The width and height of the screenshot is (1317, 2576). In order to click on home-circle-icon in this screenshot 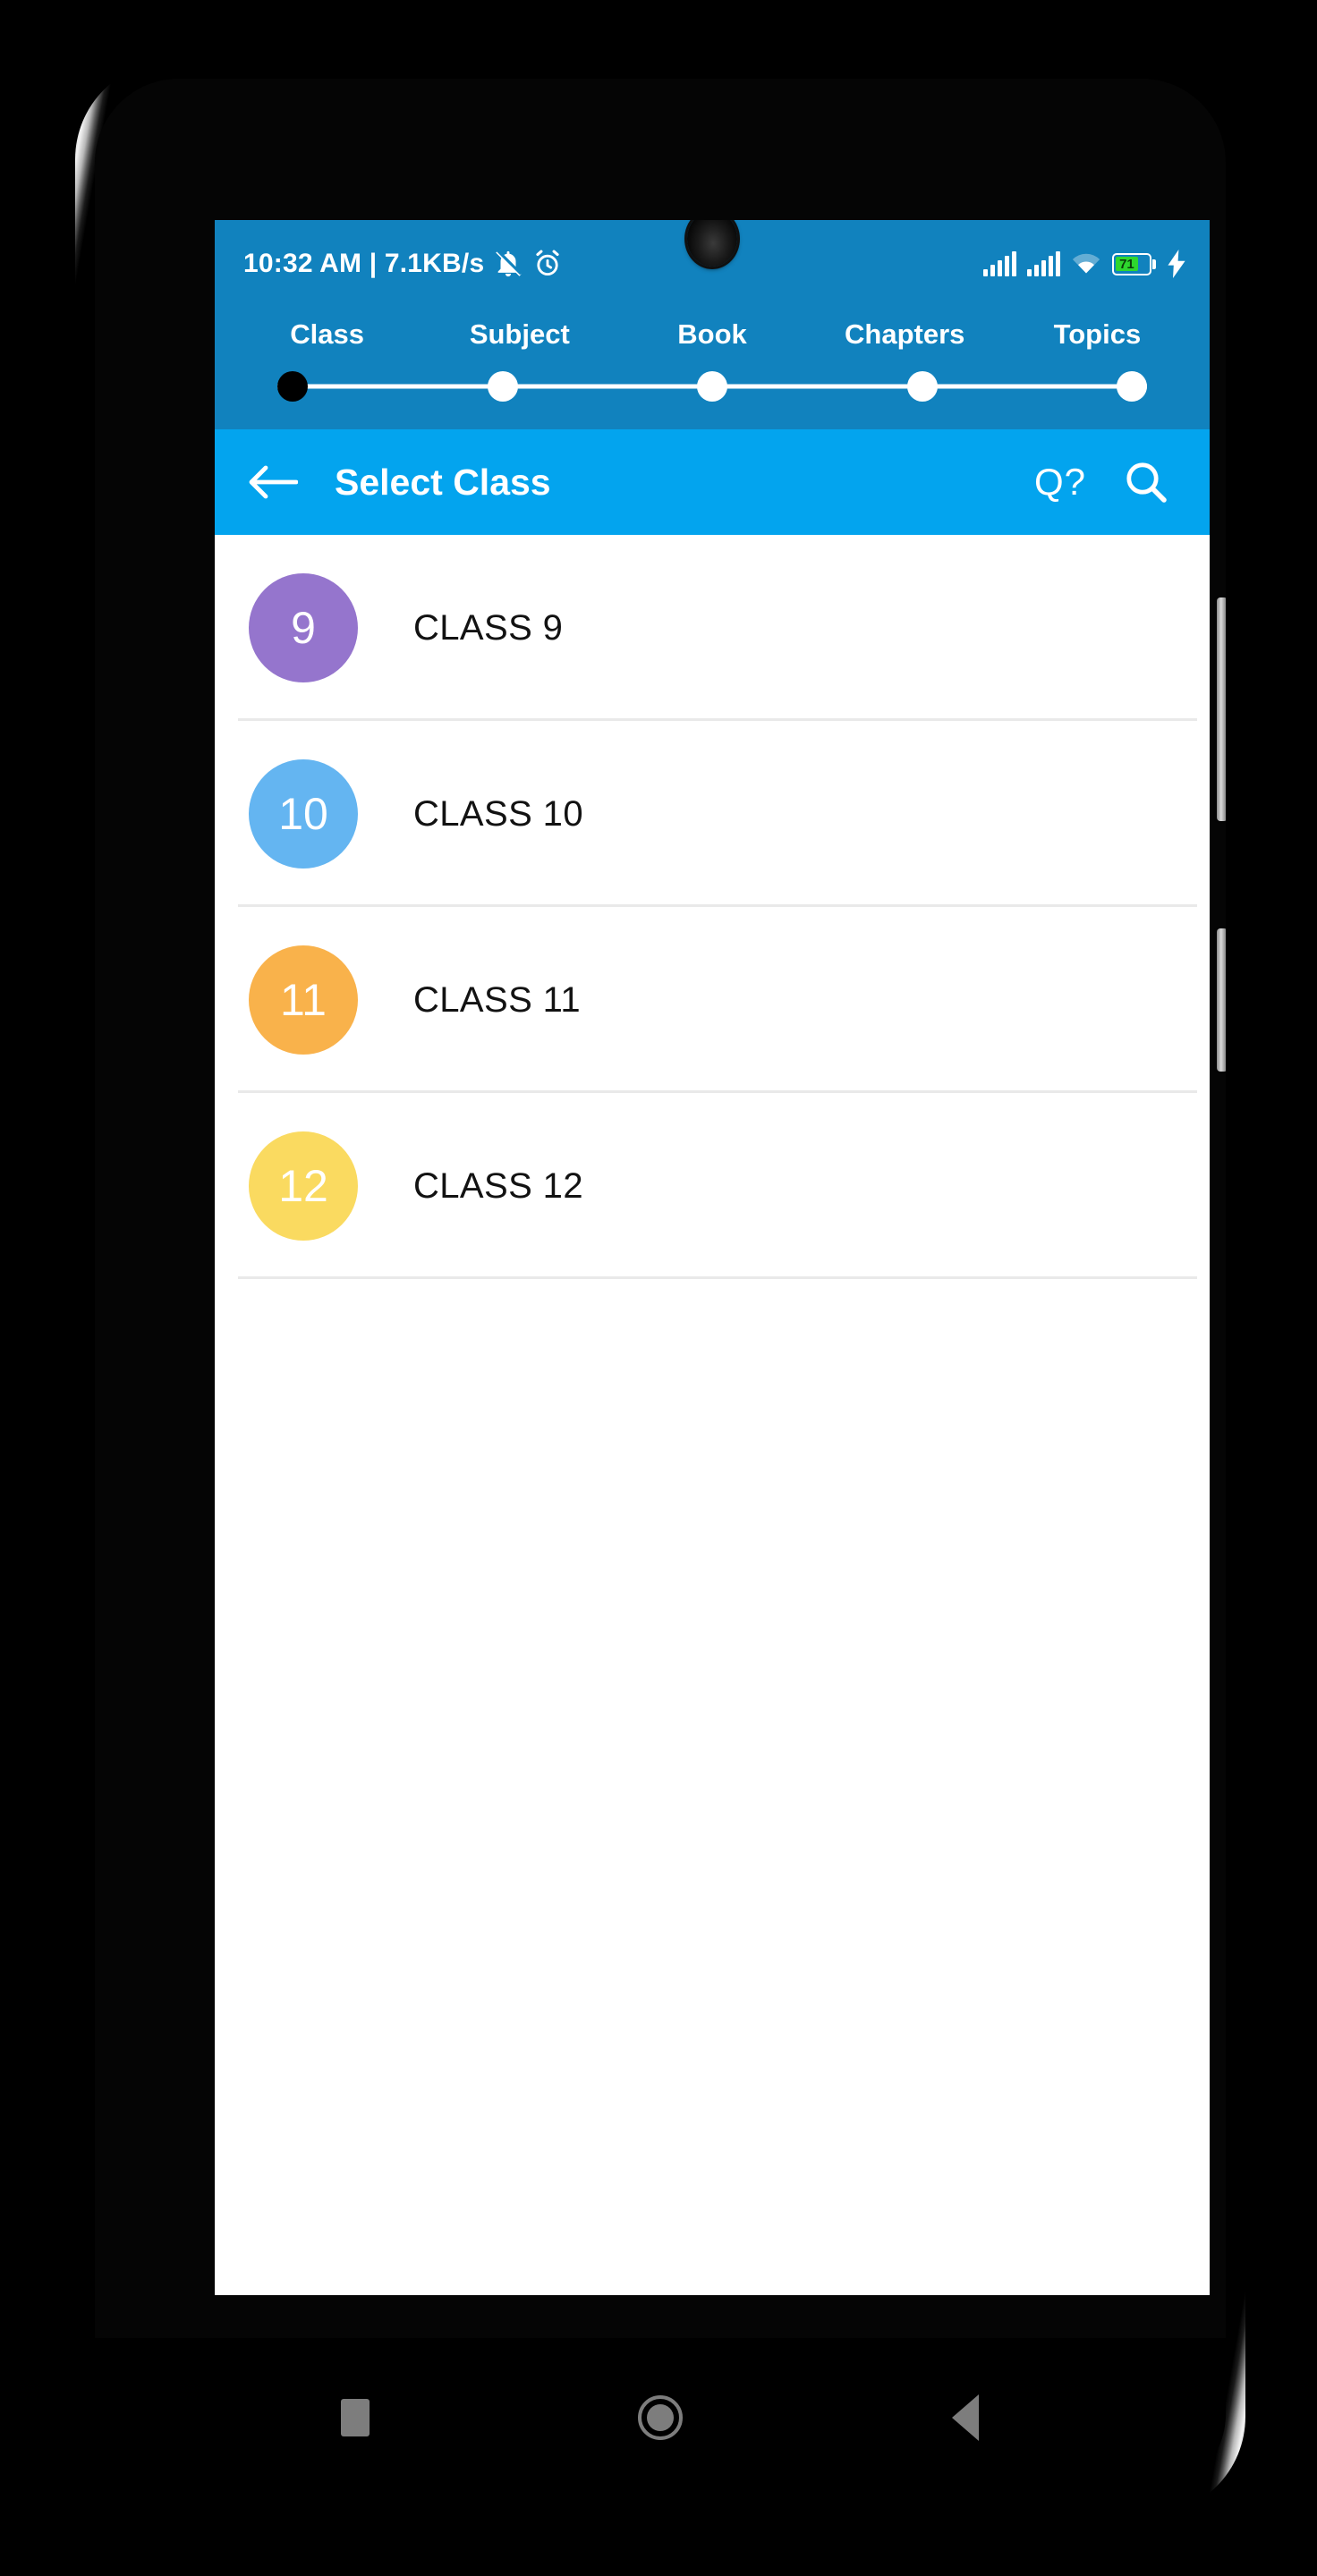, I will do `click(660, 2417)`.